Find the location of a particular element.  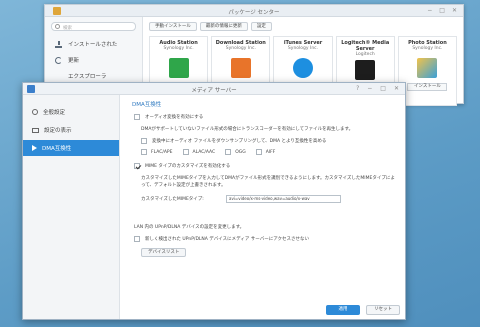

device-list-button: デバイスリスト is located at coordinates (164, 252).